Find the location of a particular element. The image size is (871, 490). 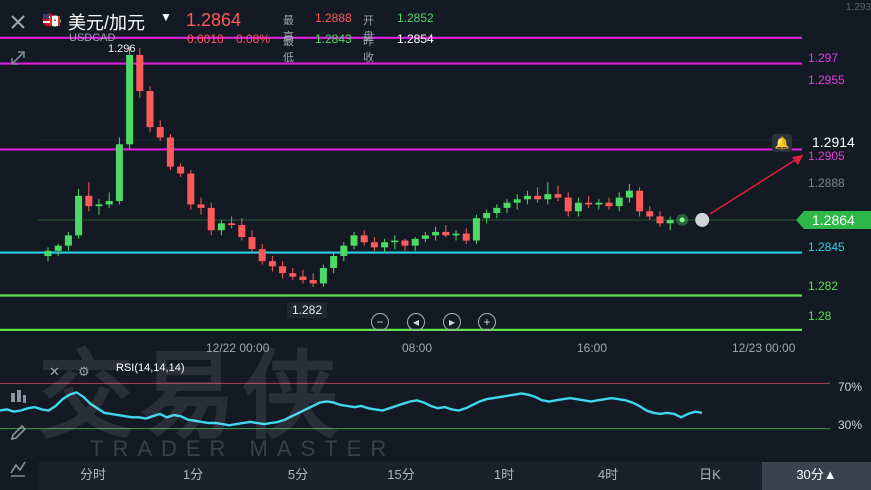

low-label: 最低 is located at coordinates (288, 50).